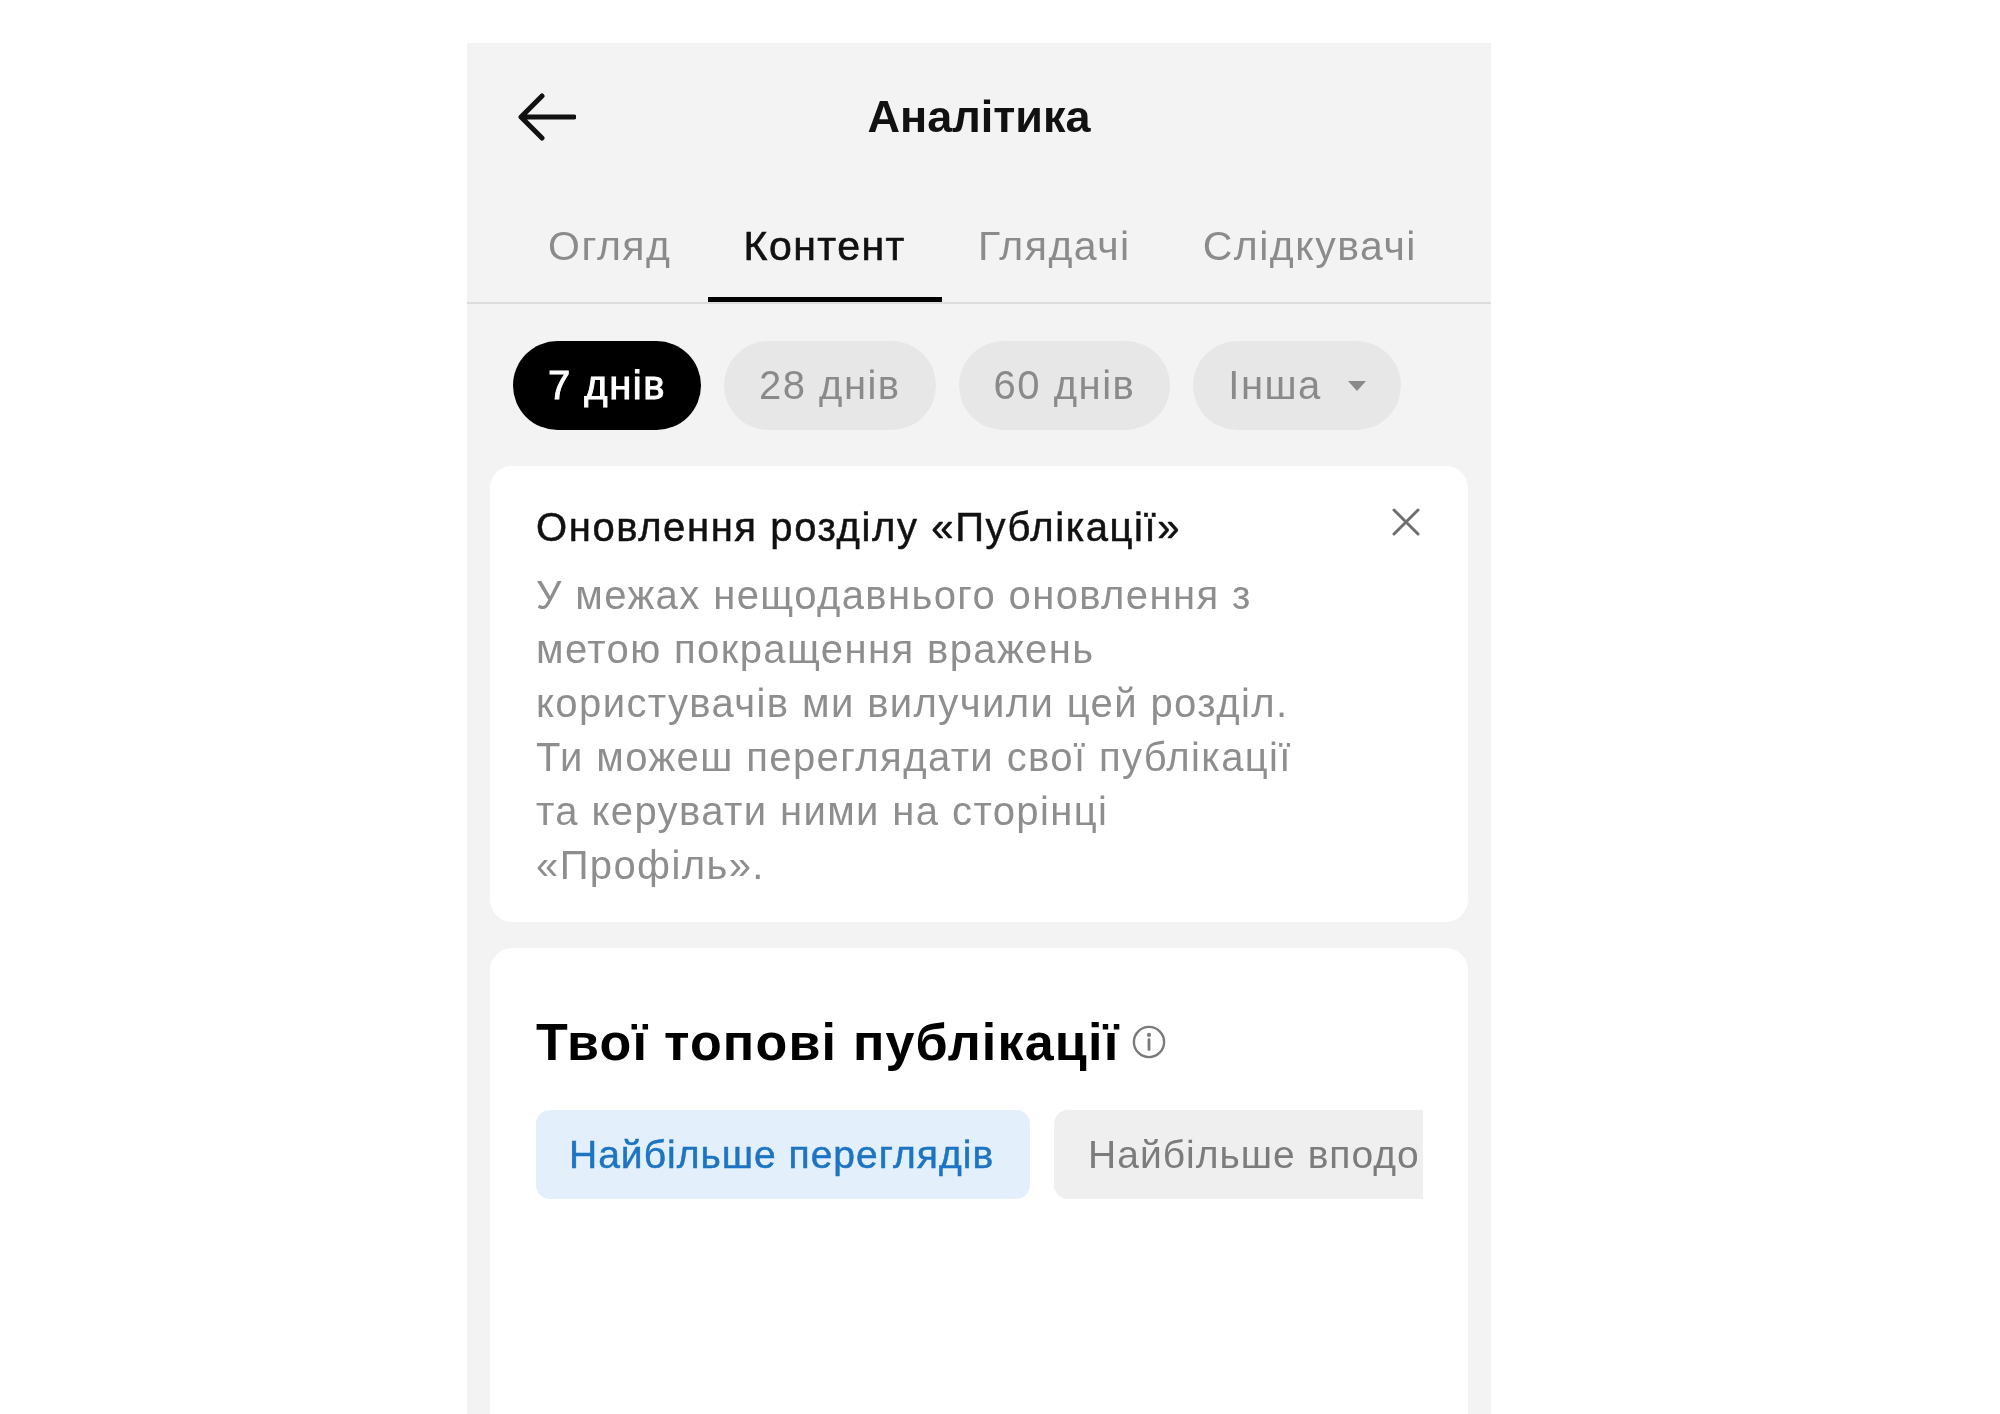 The image size is (2000, 1414). Describe the element at coordinates (607, 385) in the screenshot. I see `period-chip: 7 днів` at that location.